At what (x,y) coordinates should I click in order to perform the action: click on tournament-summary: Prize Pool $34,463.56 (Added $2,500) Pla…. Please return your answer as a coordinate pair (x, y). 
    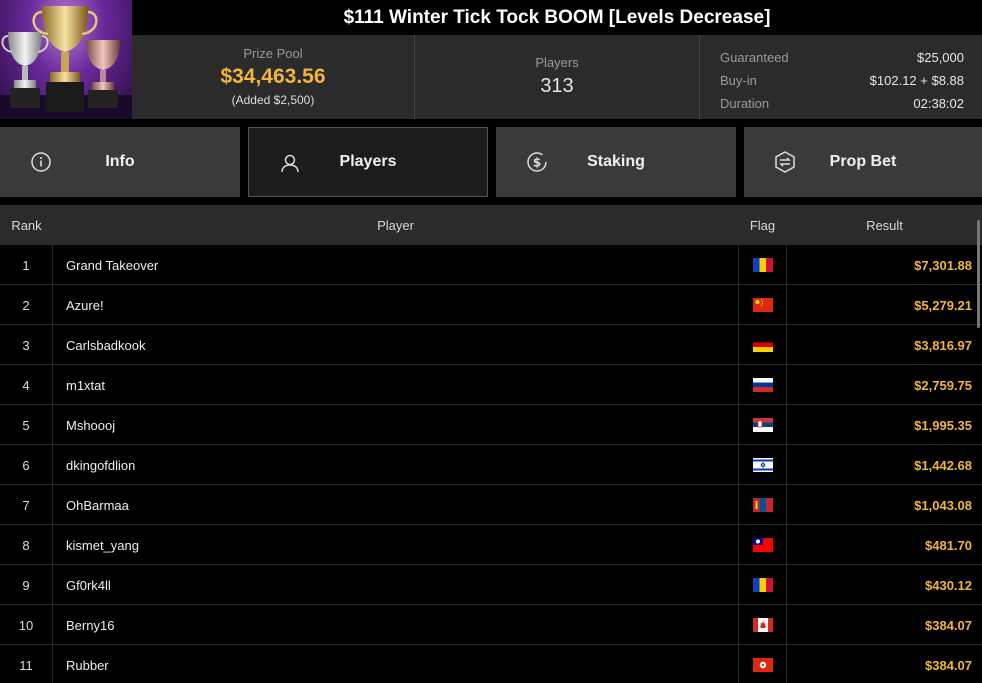
    Looking at the image, I should click on (557, 77).